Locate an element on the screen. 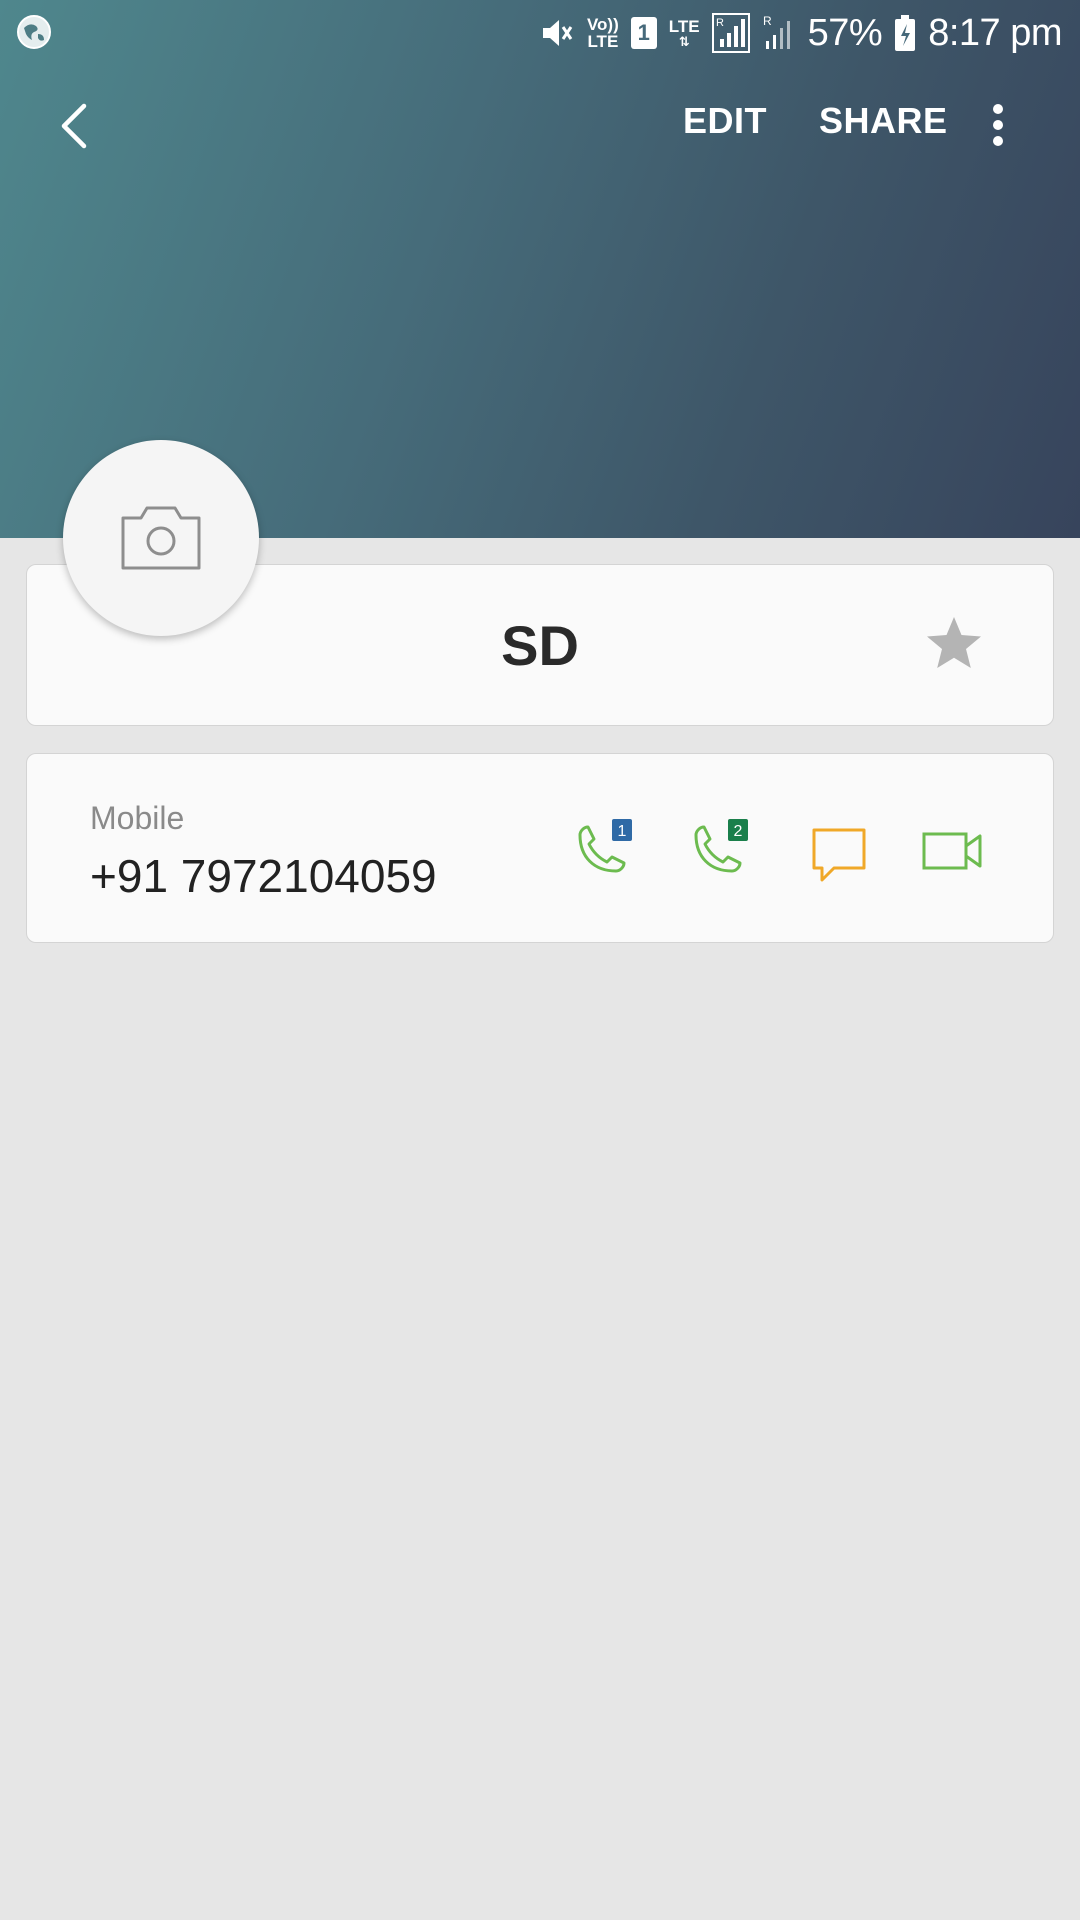 This screenshot has height=1920, width=1080. lte-icon: LTE ⇅ is located at coordinates (684, 33).